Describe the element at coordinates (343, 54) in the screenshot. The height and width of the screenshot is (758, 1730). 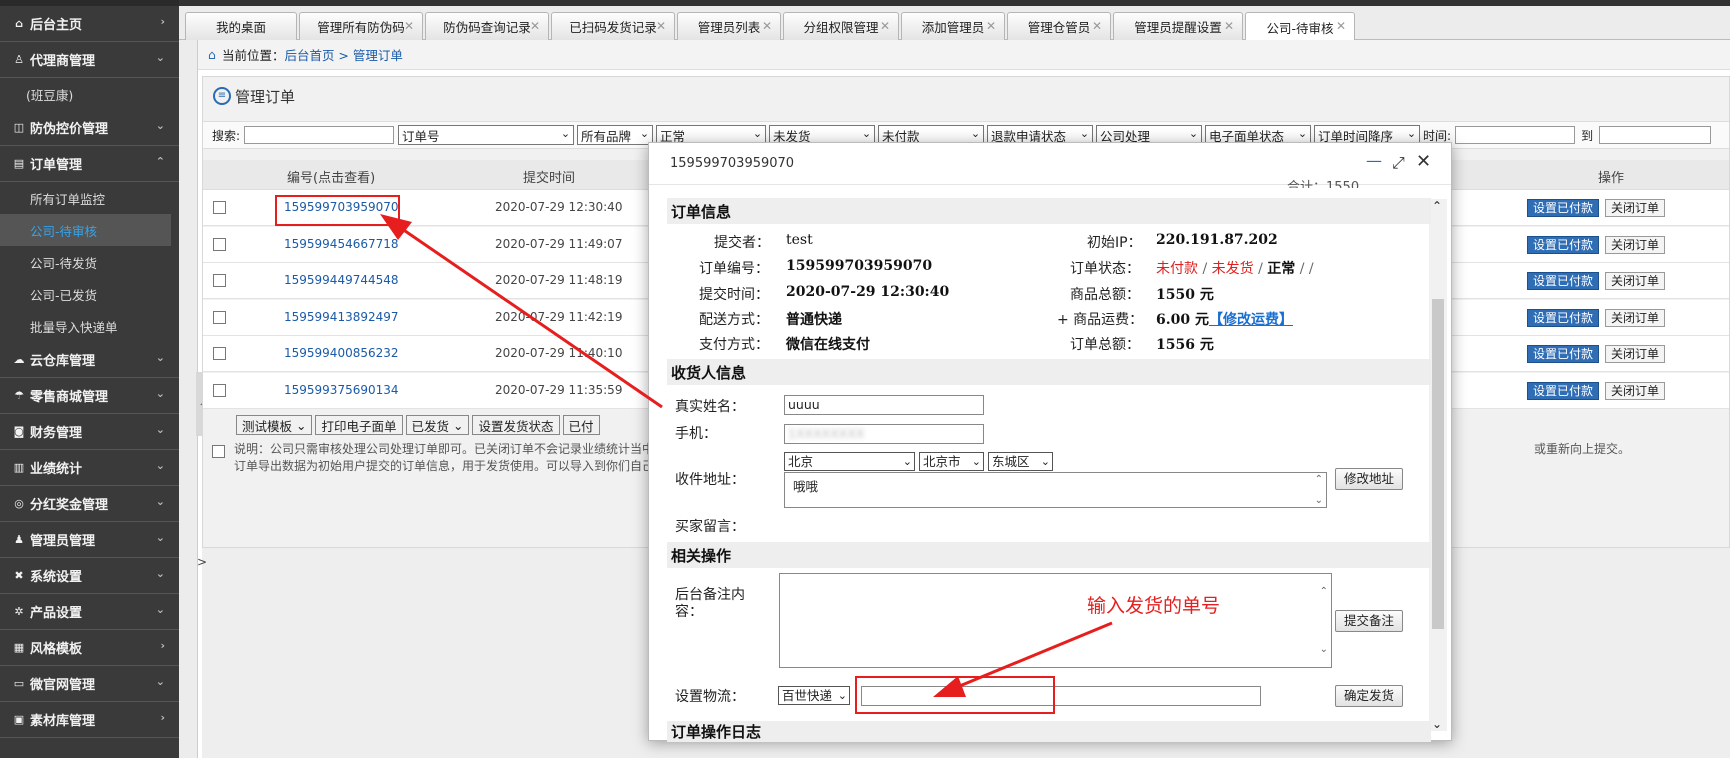
I see `breadcrumb-path: 后台首页 > 管理订单` at that location.